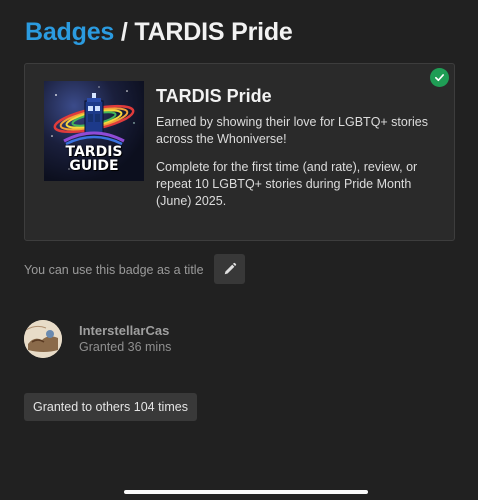 This screenshot has width=478, height=500. I want to click on avatar, so click(43, 339).